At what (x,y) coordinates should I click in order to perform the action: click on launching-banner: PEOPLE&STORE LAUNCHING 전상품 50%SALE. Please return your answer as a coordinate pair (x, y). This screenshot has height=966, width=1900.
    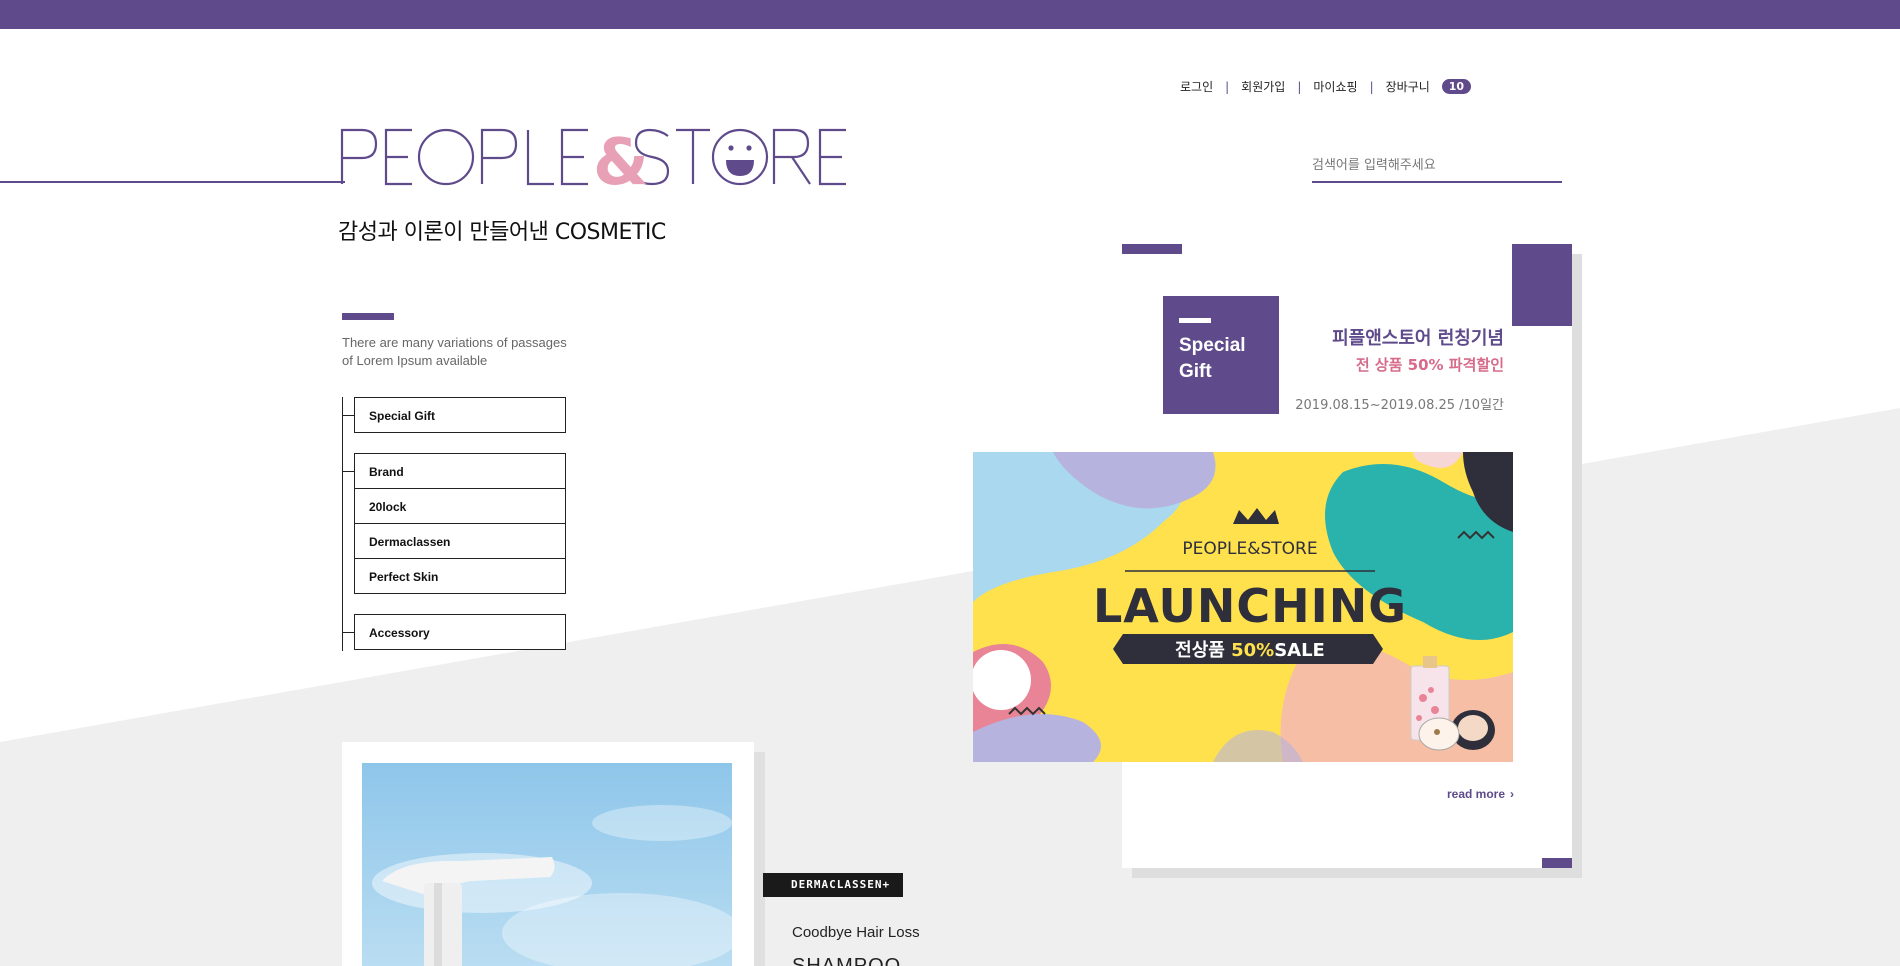
    Looking at the image, I should click on (1243, 607).